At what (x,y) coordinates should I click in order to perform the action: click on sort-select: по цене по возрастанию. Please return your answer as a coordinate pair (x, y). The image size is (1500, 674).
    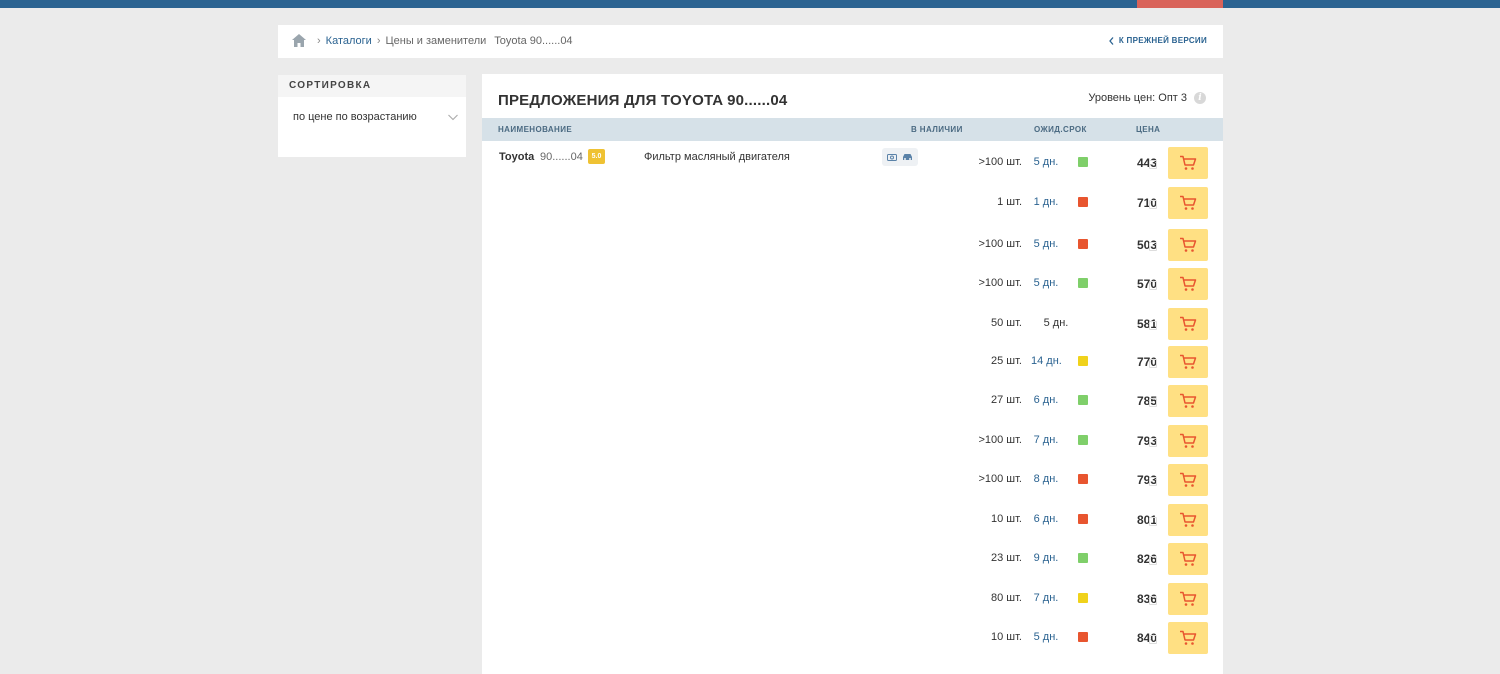
    Looking at the image, I should click on (355, 117).